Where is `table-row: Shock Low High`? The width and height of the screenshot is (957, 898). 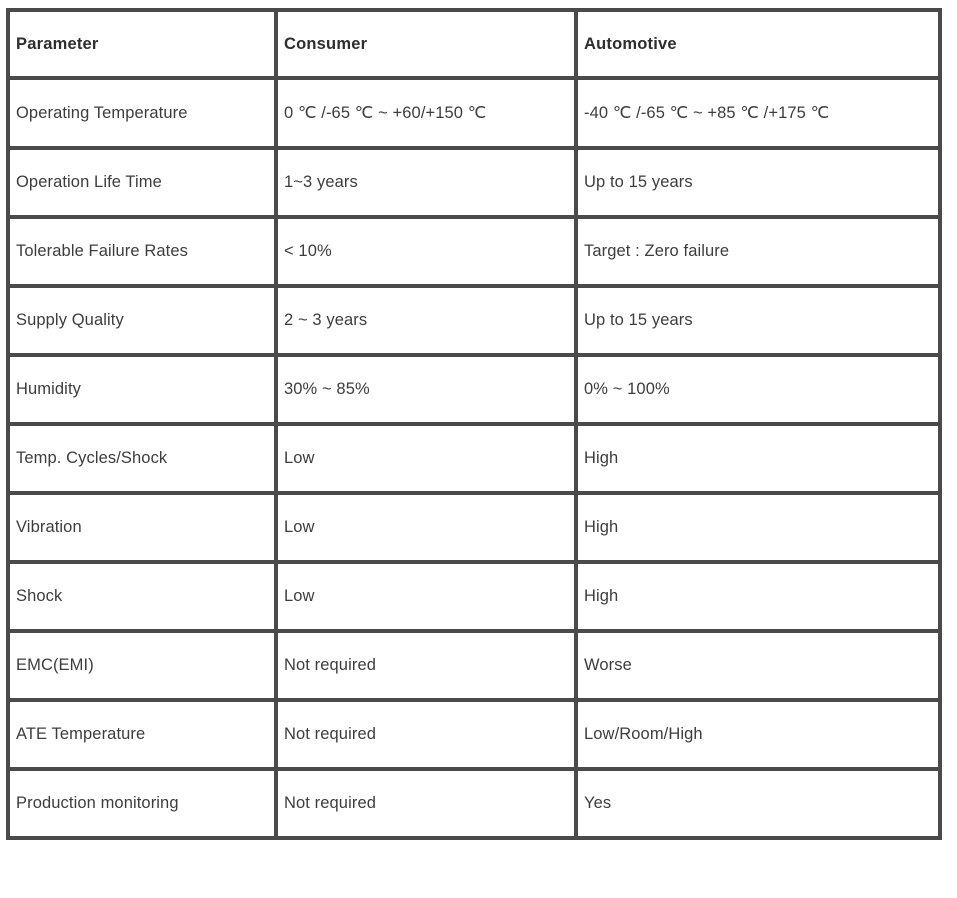
table-row: Shock Low High is located at coordinates (474, 596).